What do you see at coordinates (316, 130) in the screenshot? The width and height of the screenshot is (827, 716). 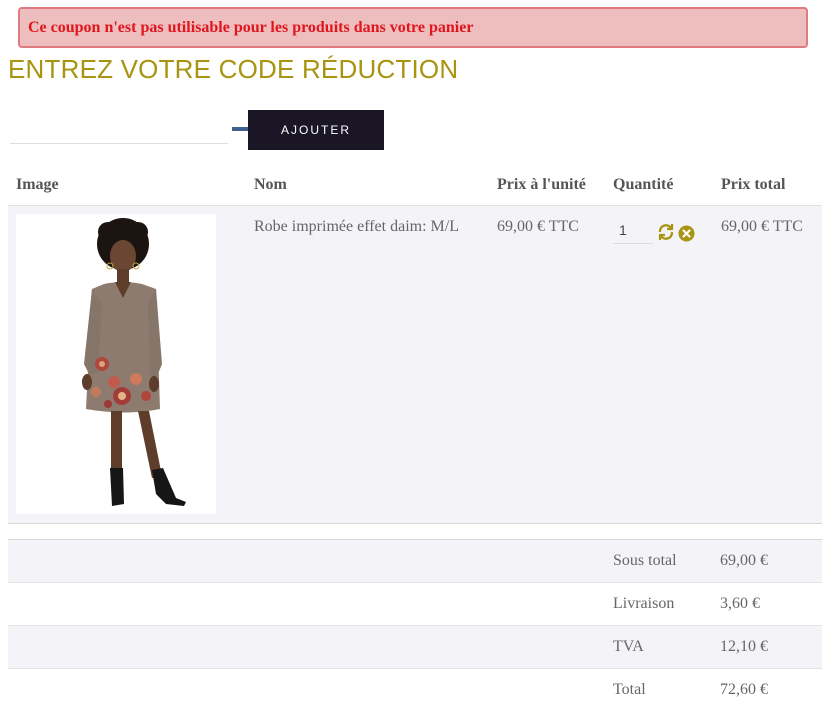 I see `apply-coupon-button: AJOUTER` at bounding box center [316, 130].